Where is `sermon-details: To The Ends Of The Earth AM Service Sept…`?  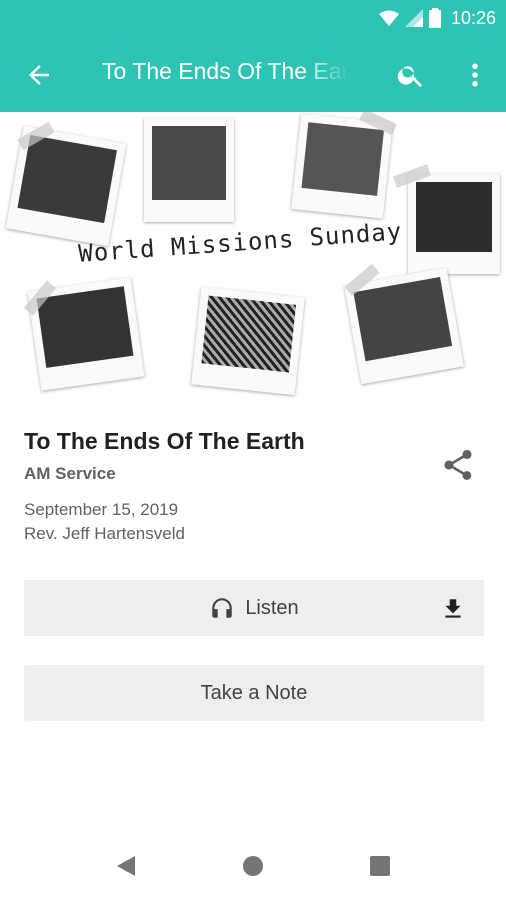
sermon-details: To The Ends Of The Earth AM Service Sept… is located at coordinates (244, 488).